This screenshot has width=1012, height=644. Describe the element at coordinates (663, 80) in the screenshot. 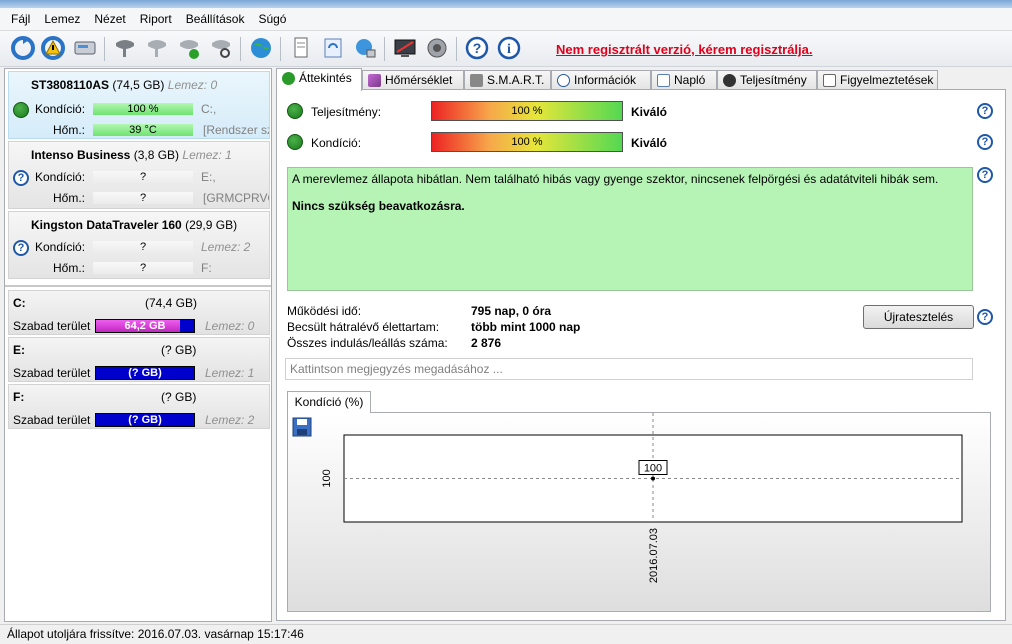

I see `log-icon` at that location.